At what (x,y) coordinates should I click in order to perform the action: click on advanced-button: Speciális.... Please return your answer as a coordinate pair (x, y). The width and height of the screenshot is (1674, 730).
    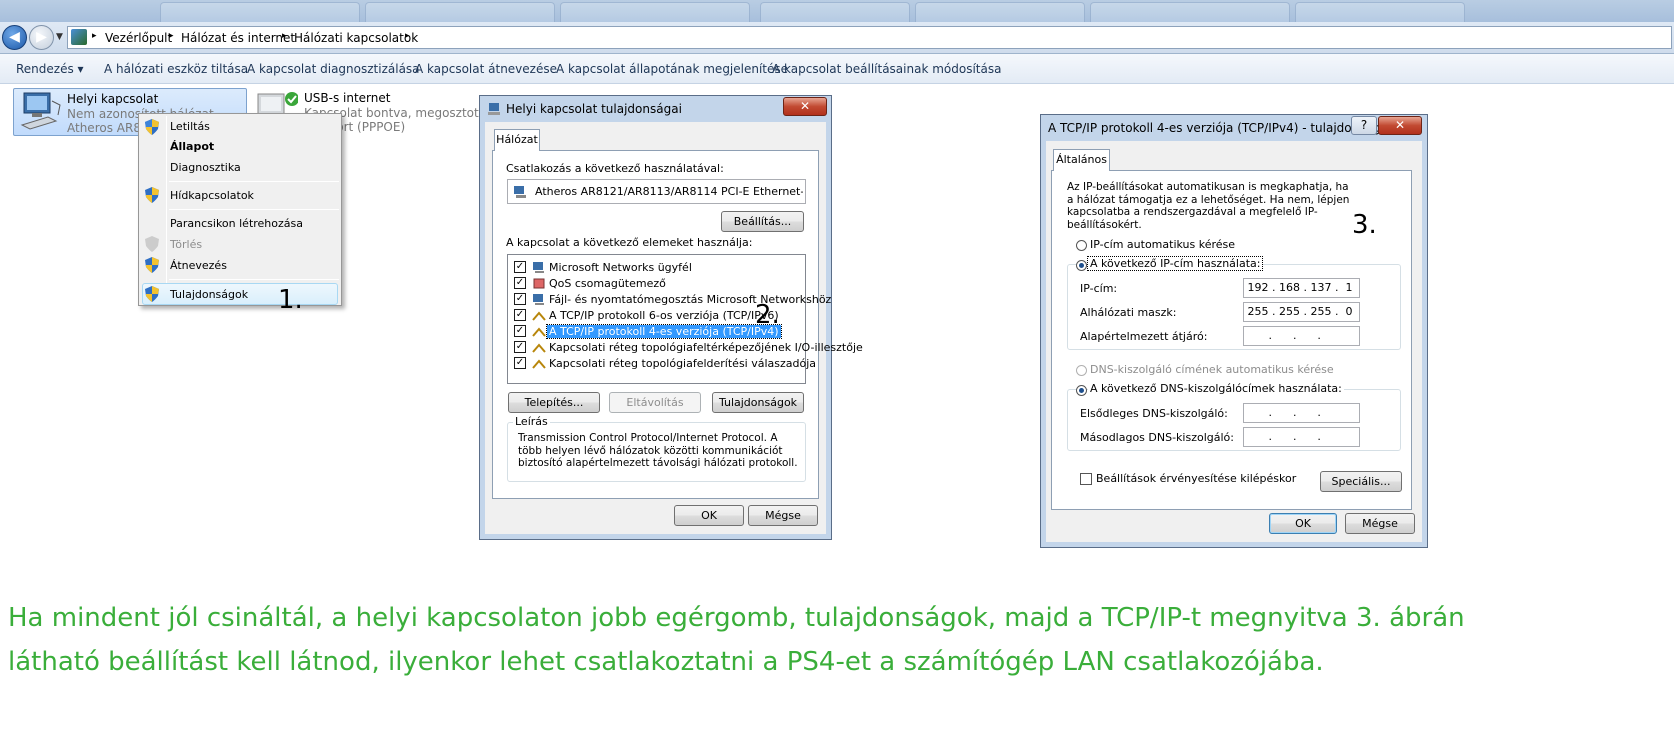
    Looking at the image, I should click on (1361, 481).